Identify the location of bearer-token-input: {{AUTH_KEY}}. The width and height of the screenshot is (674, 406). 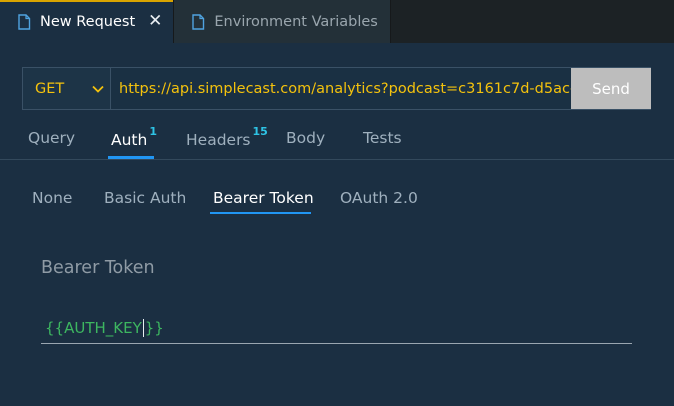
(336, 328).